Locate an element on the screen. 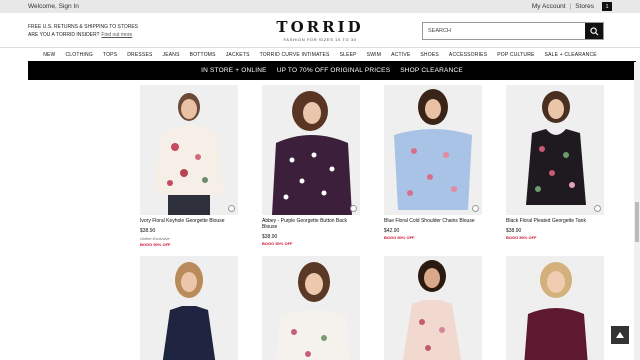 This screenshot has width=640, height=360. nav-item-jeans: JEANS is located at coordinates (171, 55).